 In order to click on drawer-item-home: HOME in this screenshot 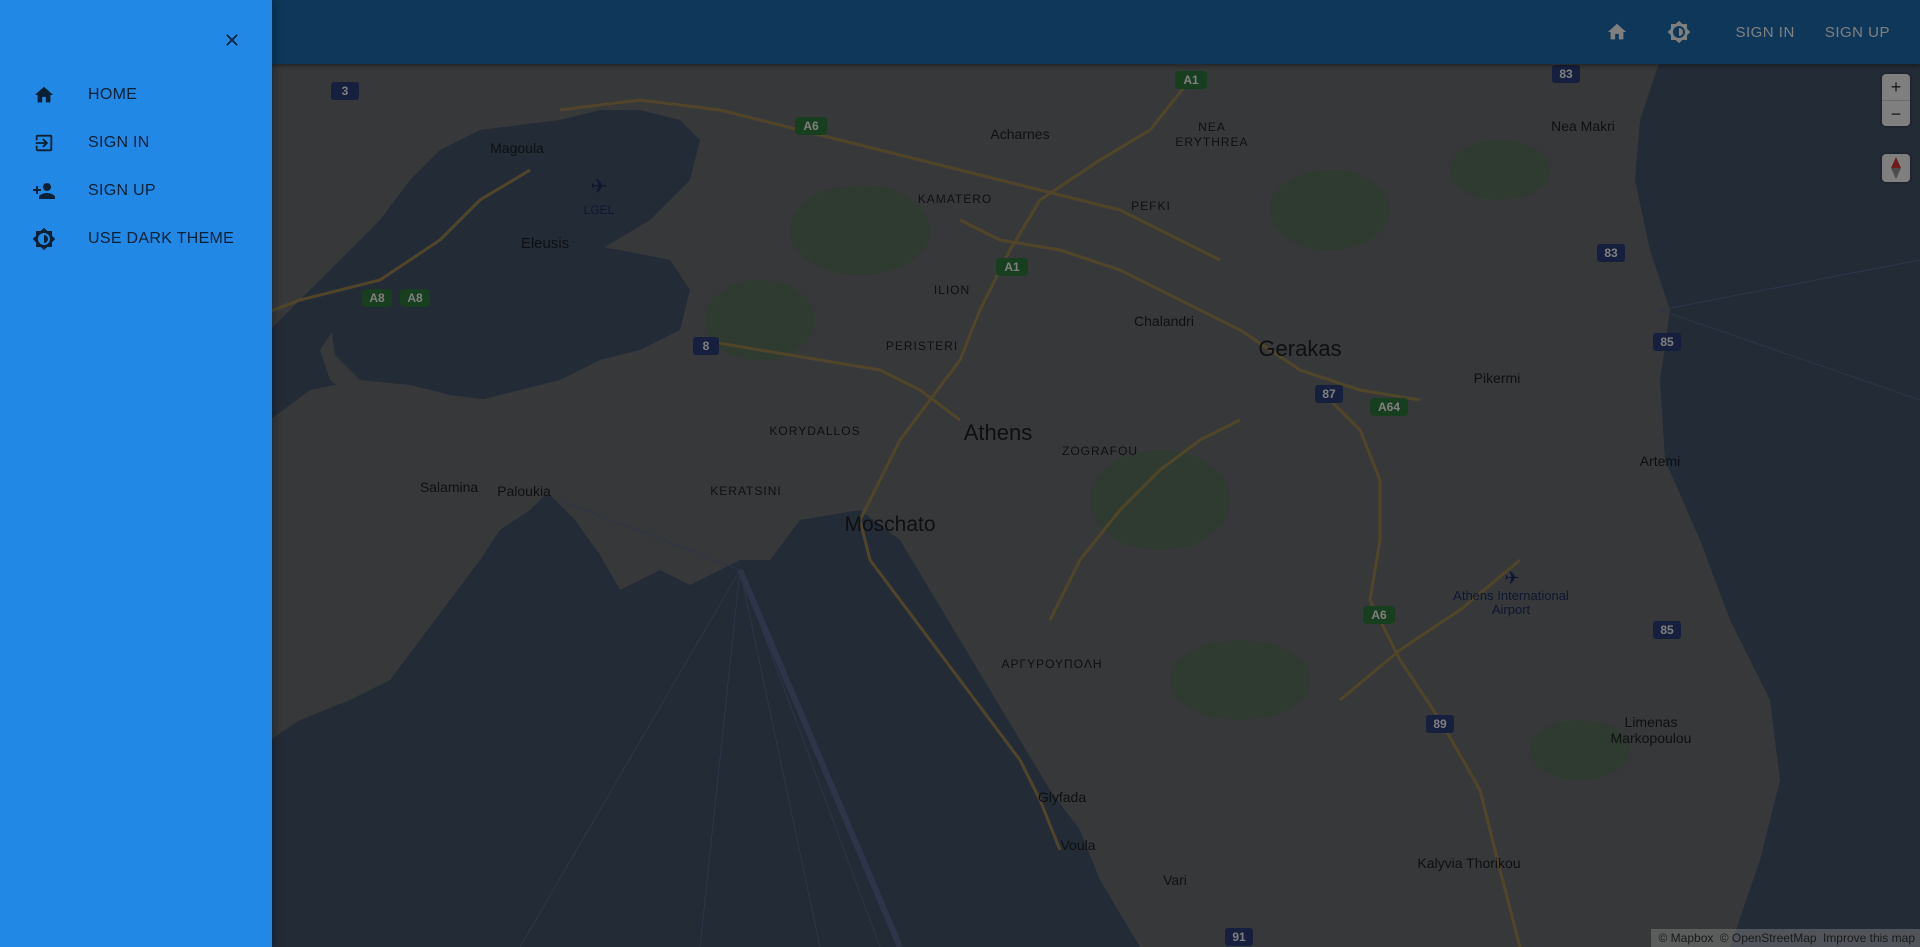, I will do `click(136, 95)`.